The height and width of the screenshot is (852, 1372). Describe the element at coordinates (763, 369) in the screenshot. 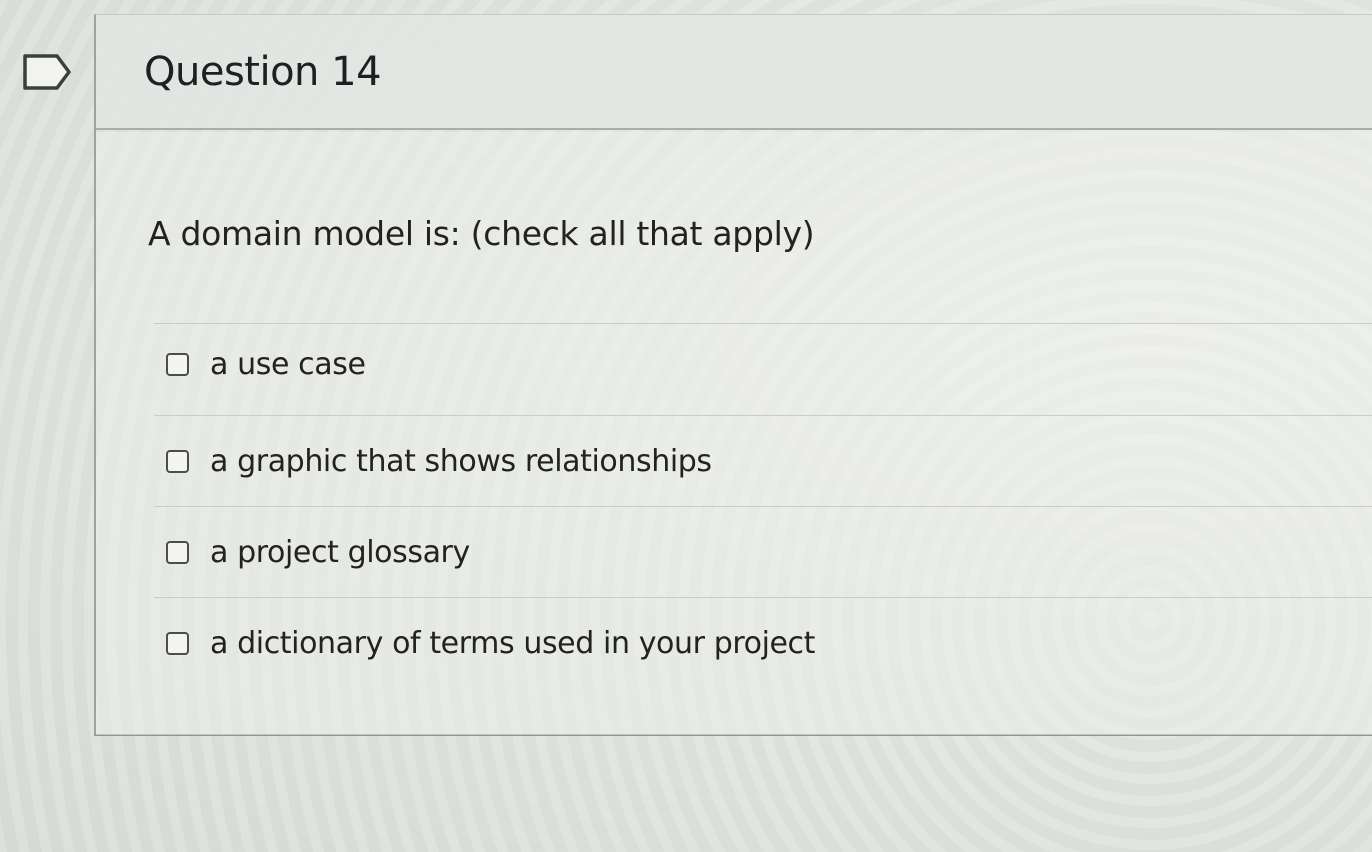

I see `answer-option: a use case` at that location.